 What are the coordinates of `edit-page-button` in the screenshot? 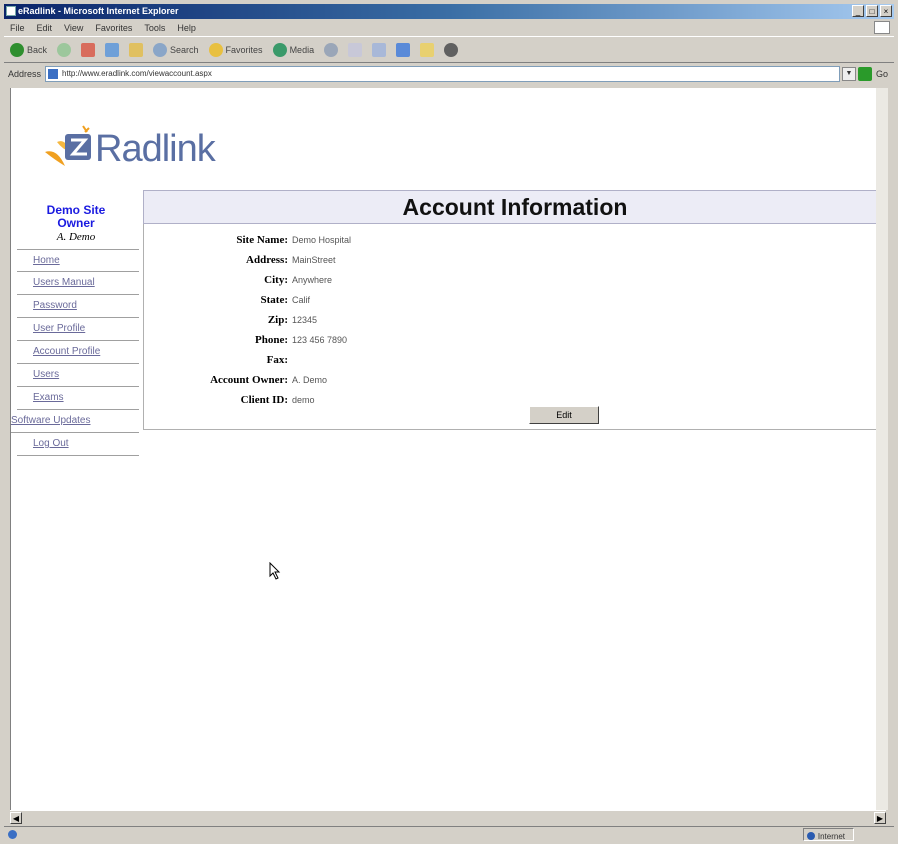 It's located at (403, 49).